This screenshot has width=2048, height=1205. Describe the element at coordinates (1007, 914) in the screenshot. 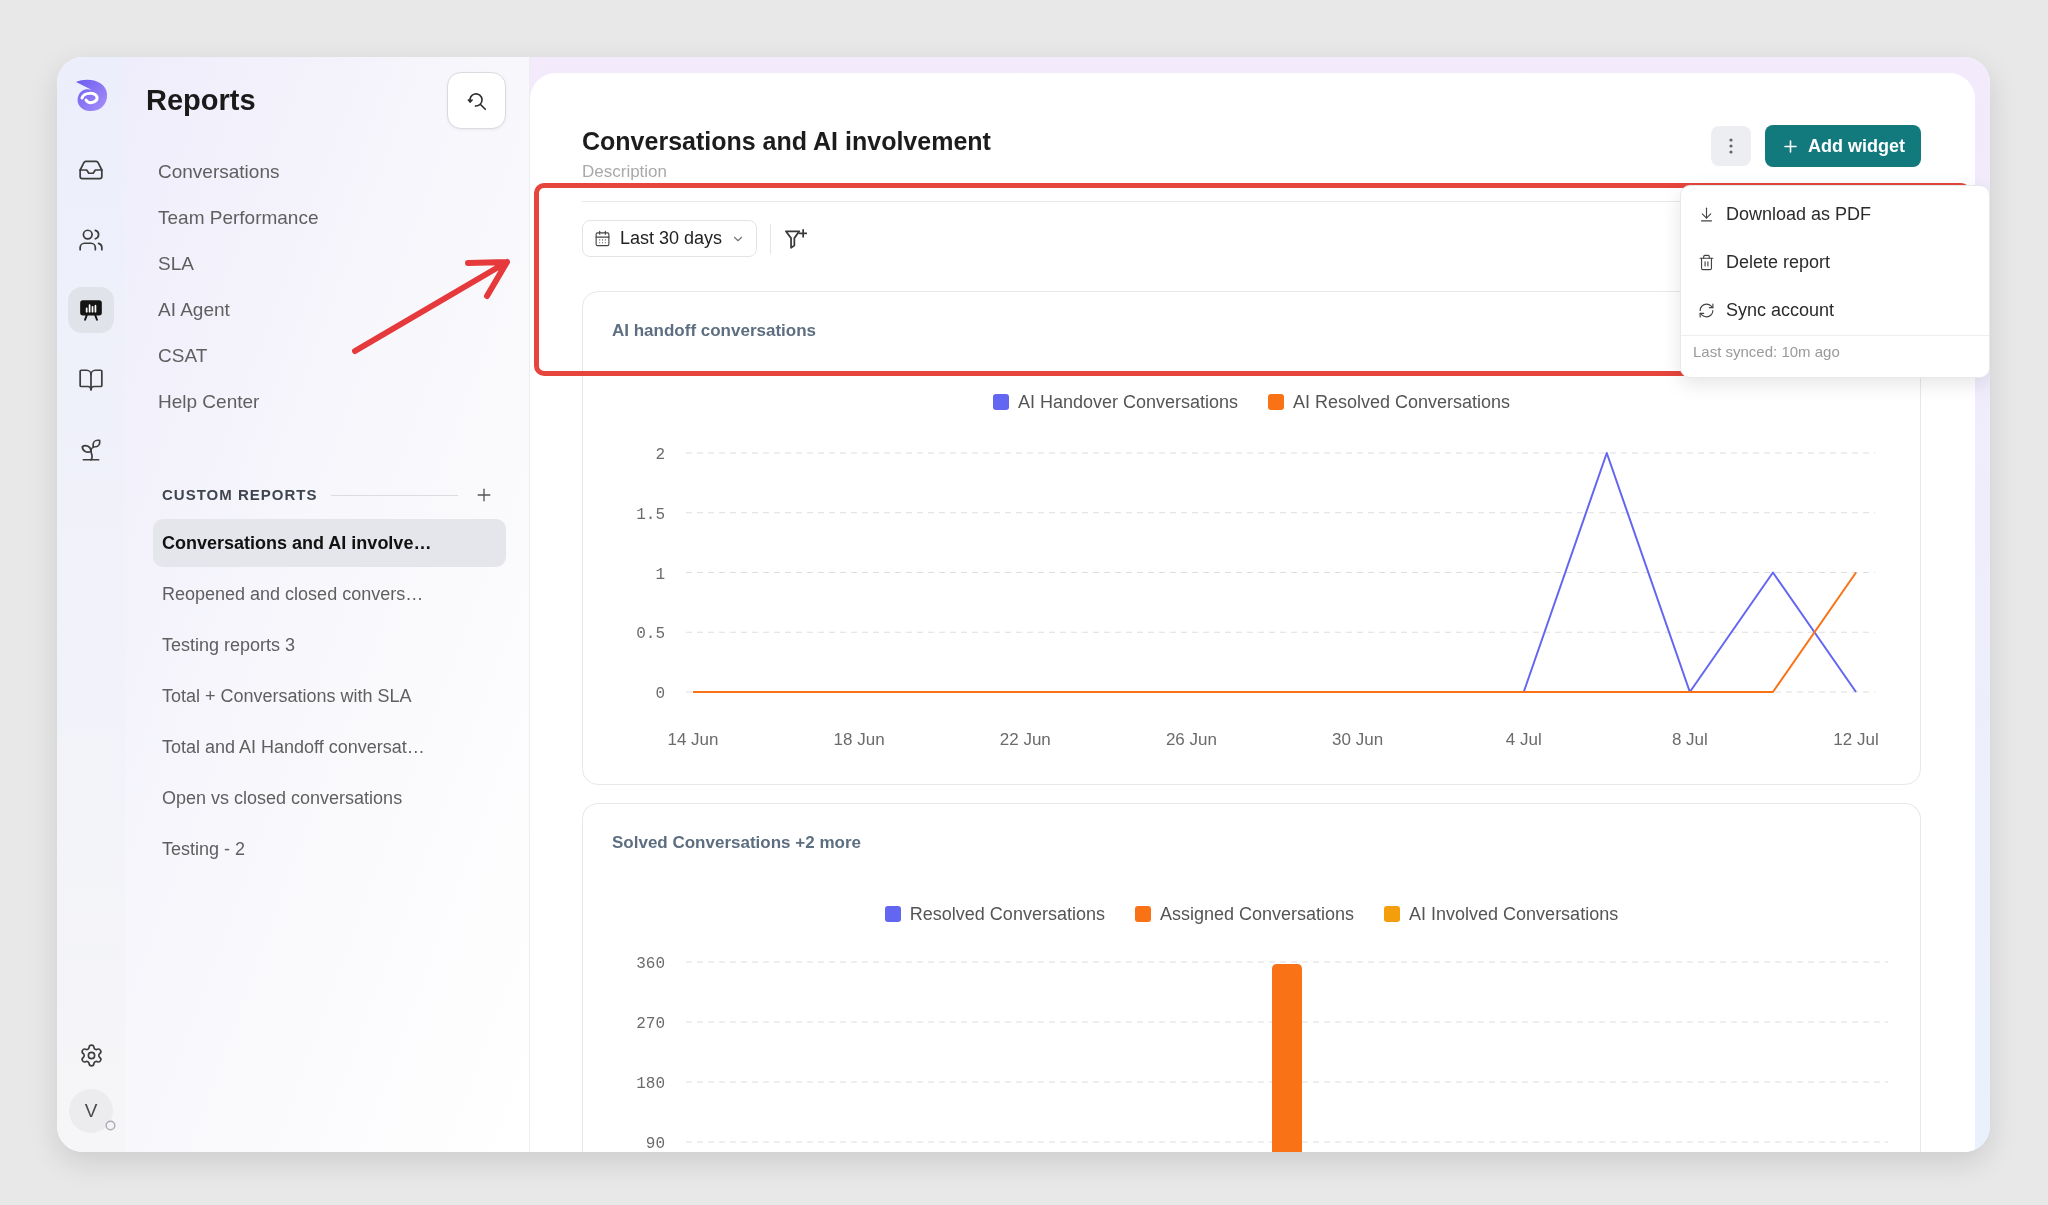

I see `legend-label: Resolved Conversations` at that location.